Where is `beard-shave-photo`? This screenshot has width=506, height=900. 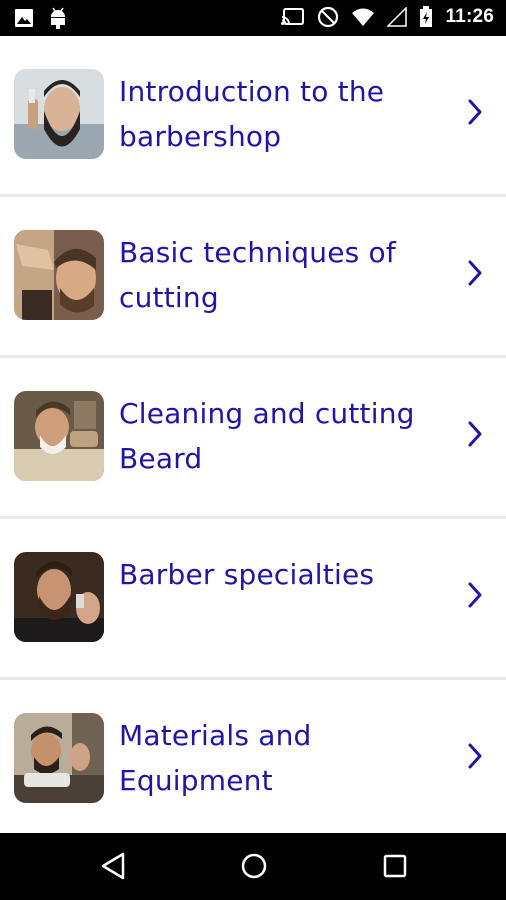
beard-shave-photo is located at coordinates (59, 436).